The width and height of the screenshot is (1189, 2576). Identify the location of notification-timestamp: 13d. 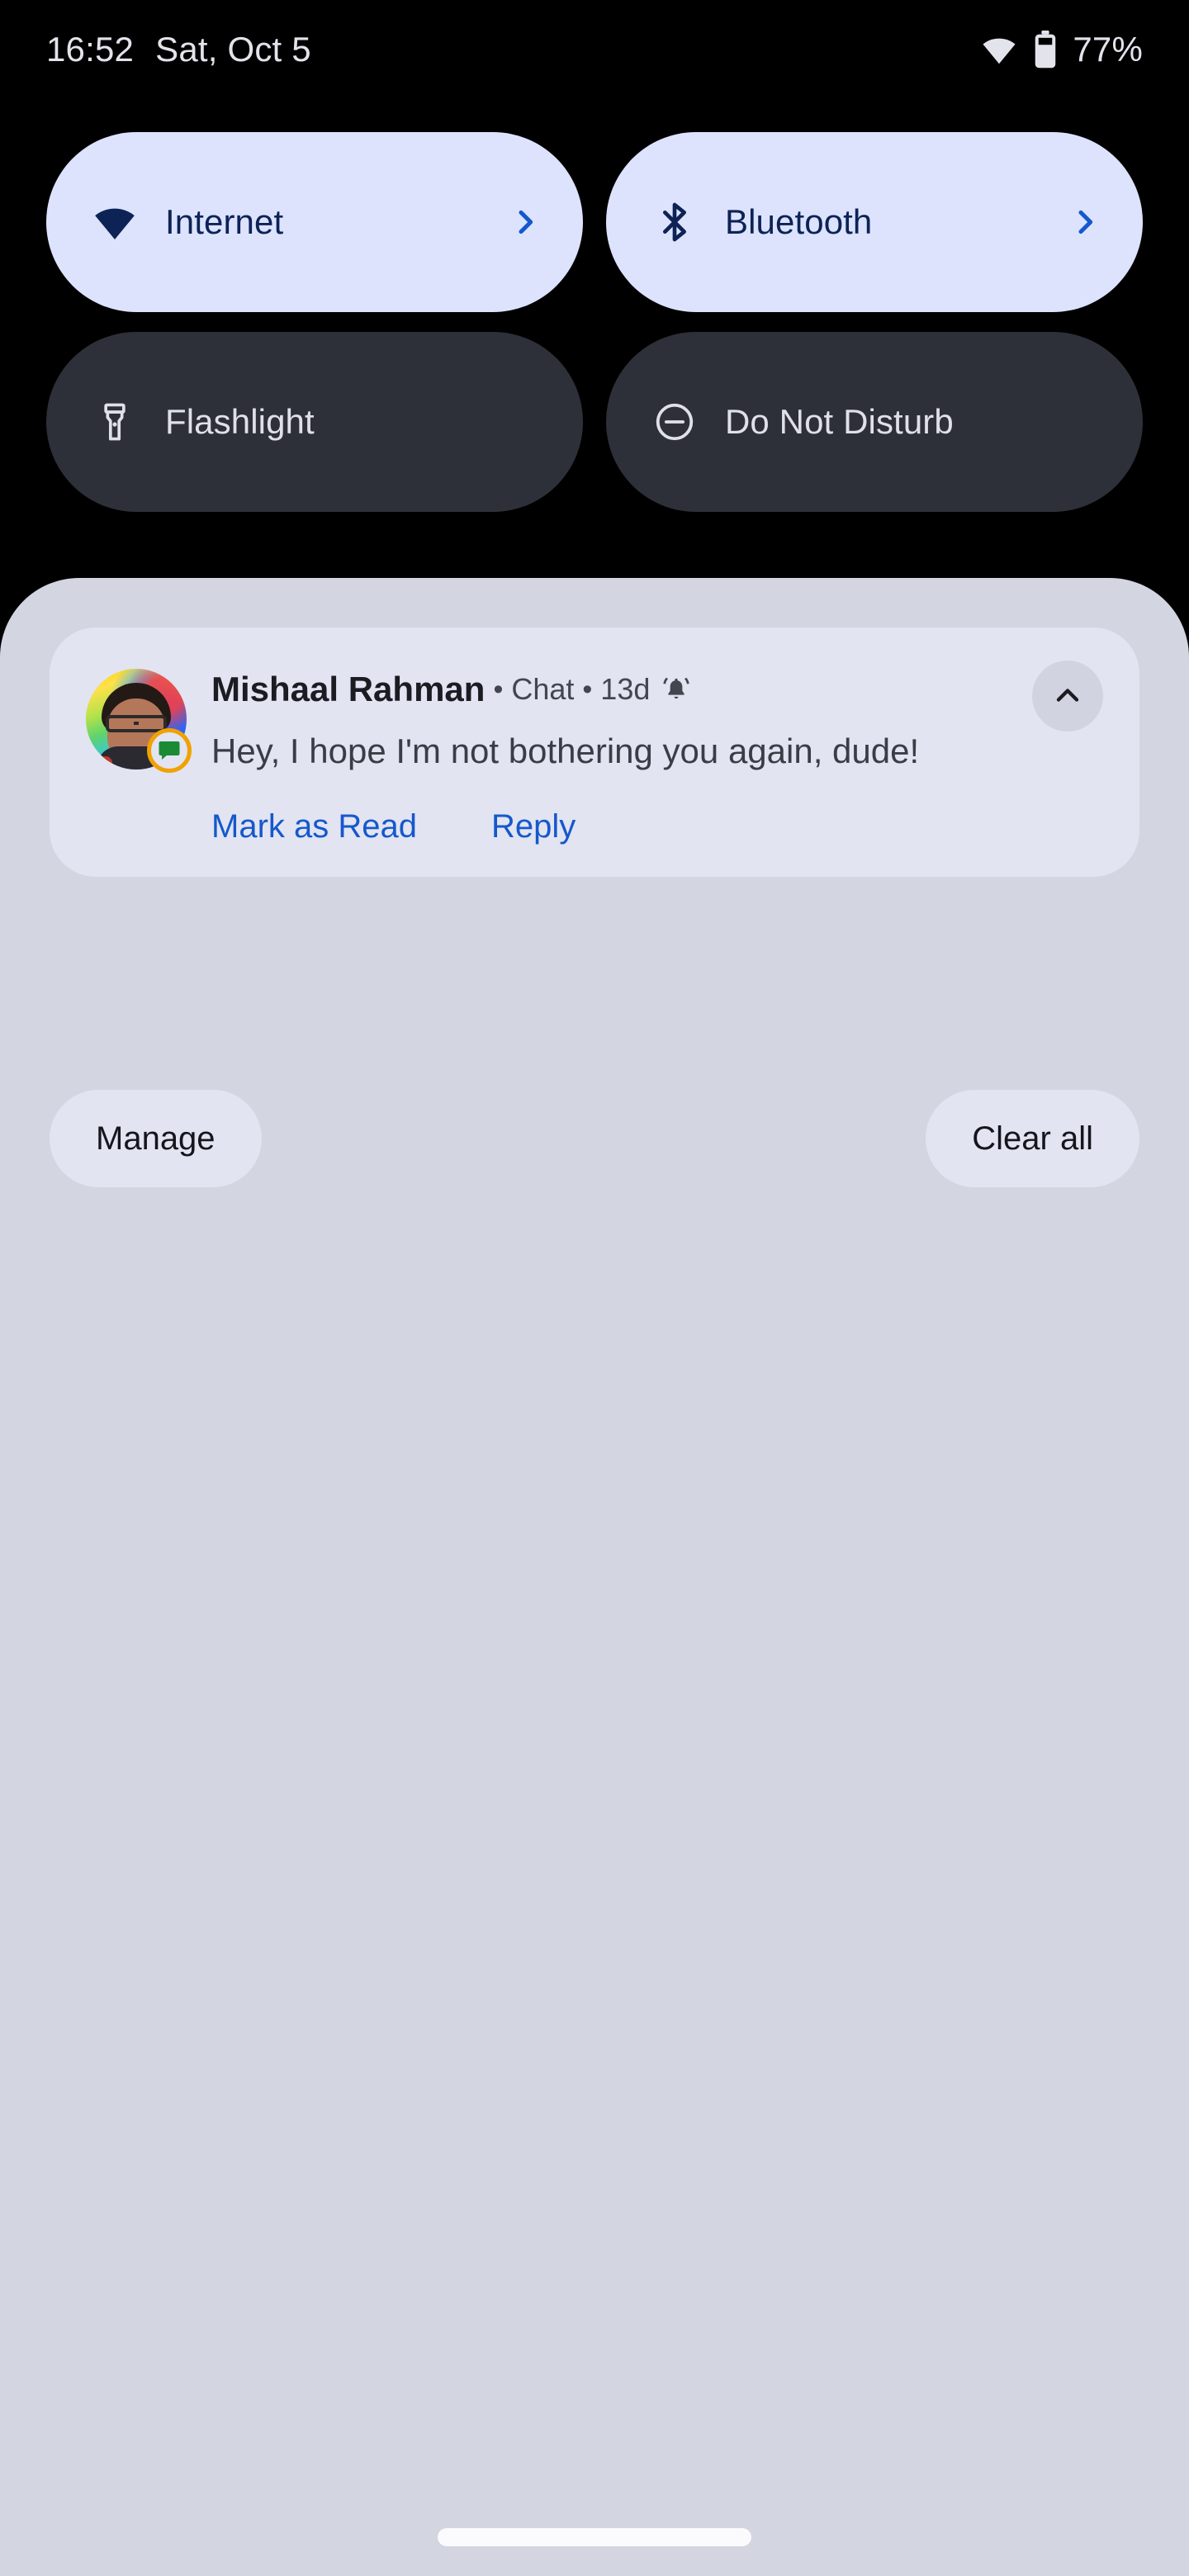
(625, 689).